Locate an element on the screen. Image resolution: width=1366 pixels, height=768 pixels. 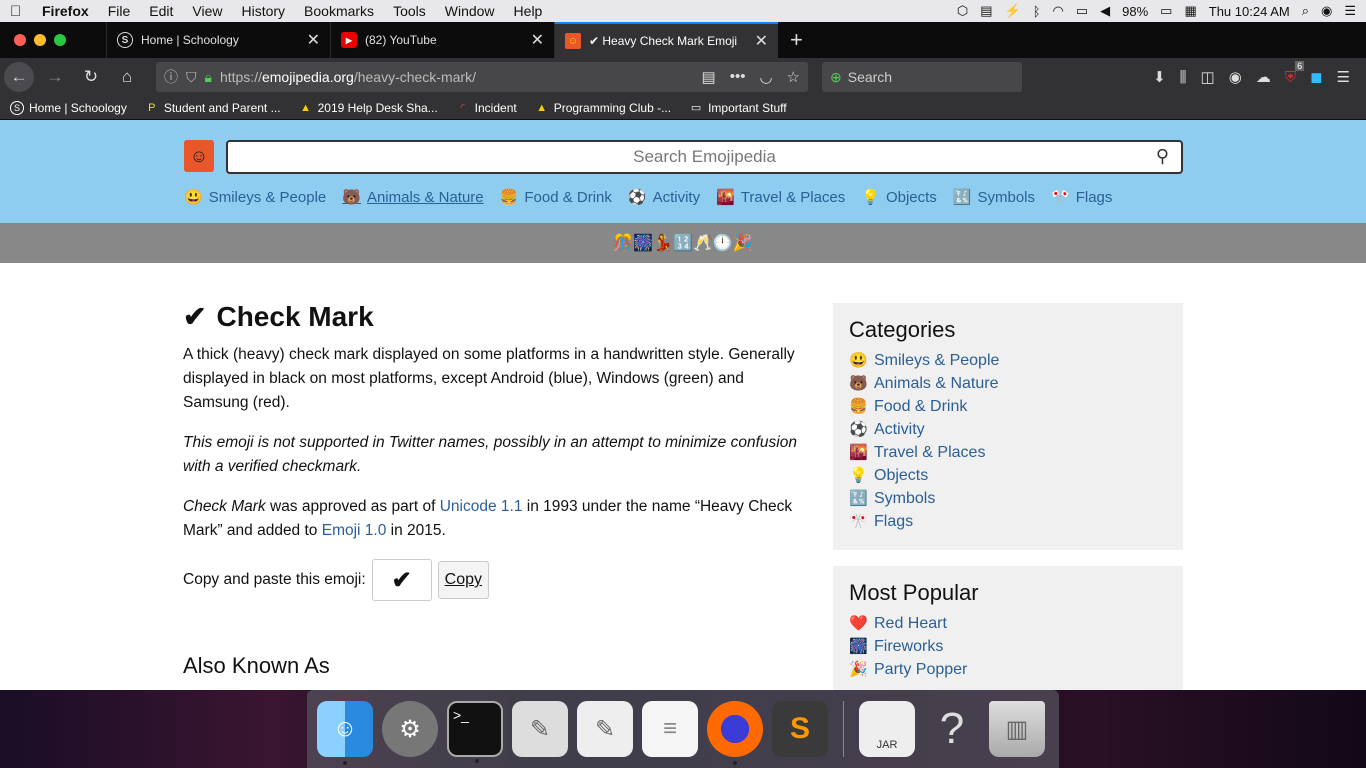
siri-icon: ◉ is located at coordinates (1326, 11).